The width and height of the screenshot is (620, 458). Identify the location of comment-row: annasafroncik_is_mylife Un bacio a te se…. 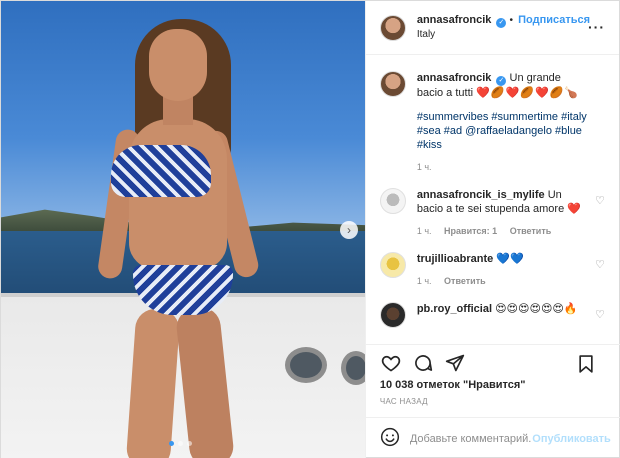
(493, 213).